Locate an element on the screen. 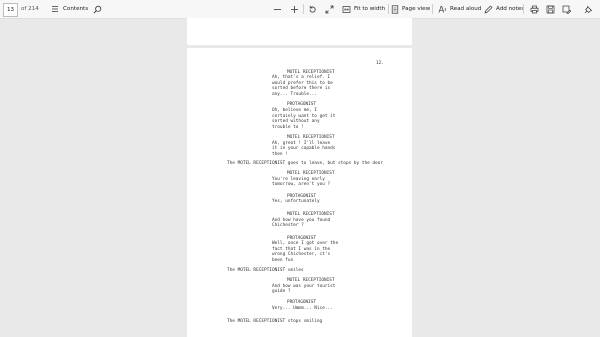 This screenshot has height=337, width=600. dialogue-line: been fun is located at coordinates (283, 260).